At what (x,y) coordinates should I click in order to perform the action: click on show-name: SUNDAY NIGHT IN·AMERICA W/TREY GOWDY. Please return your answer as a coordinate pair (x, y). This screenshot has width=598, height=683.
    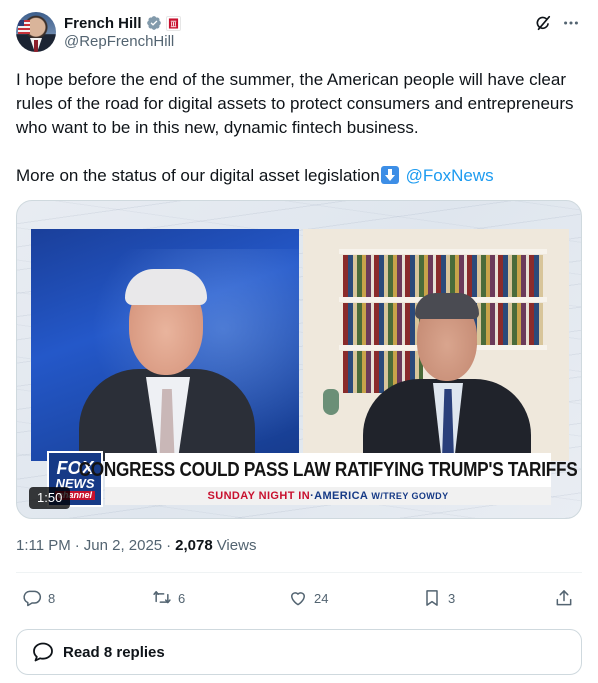
    Looking at the image, I should click on (328, 496).